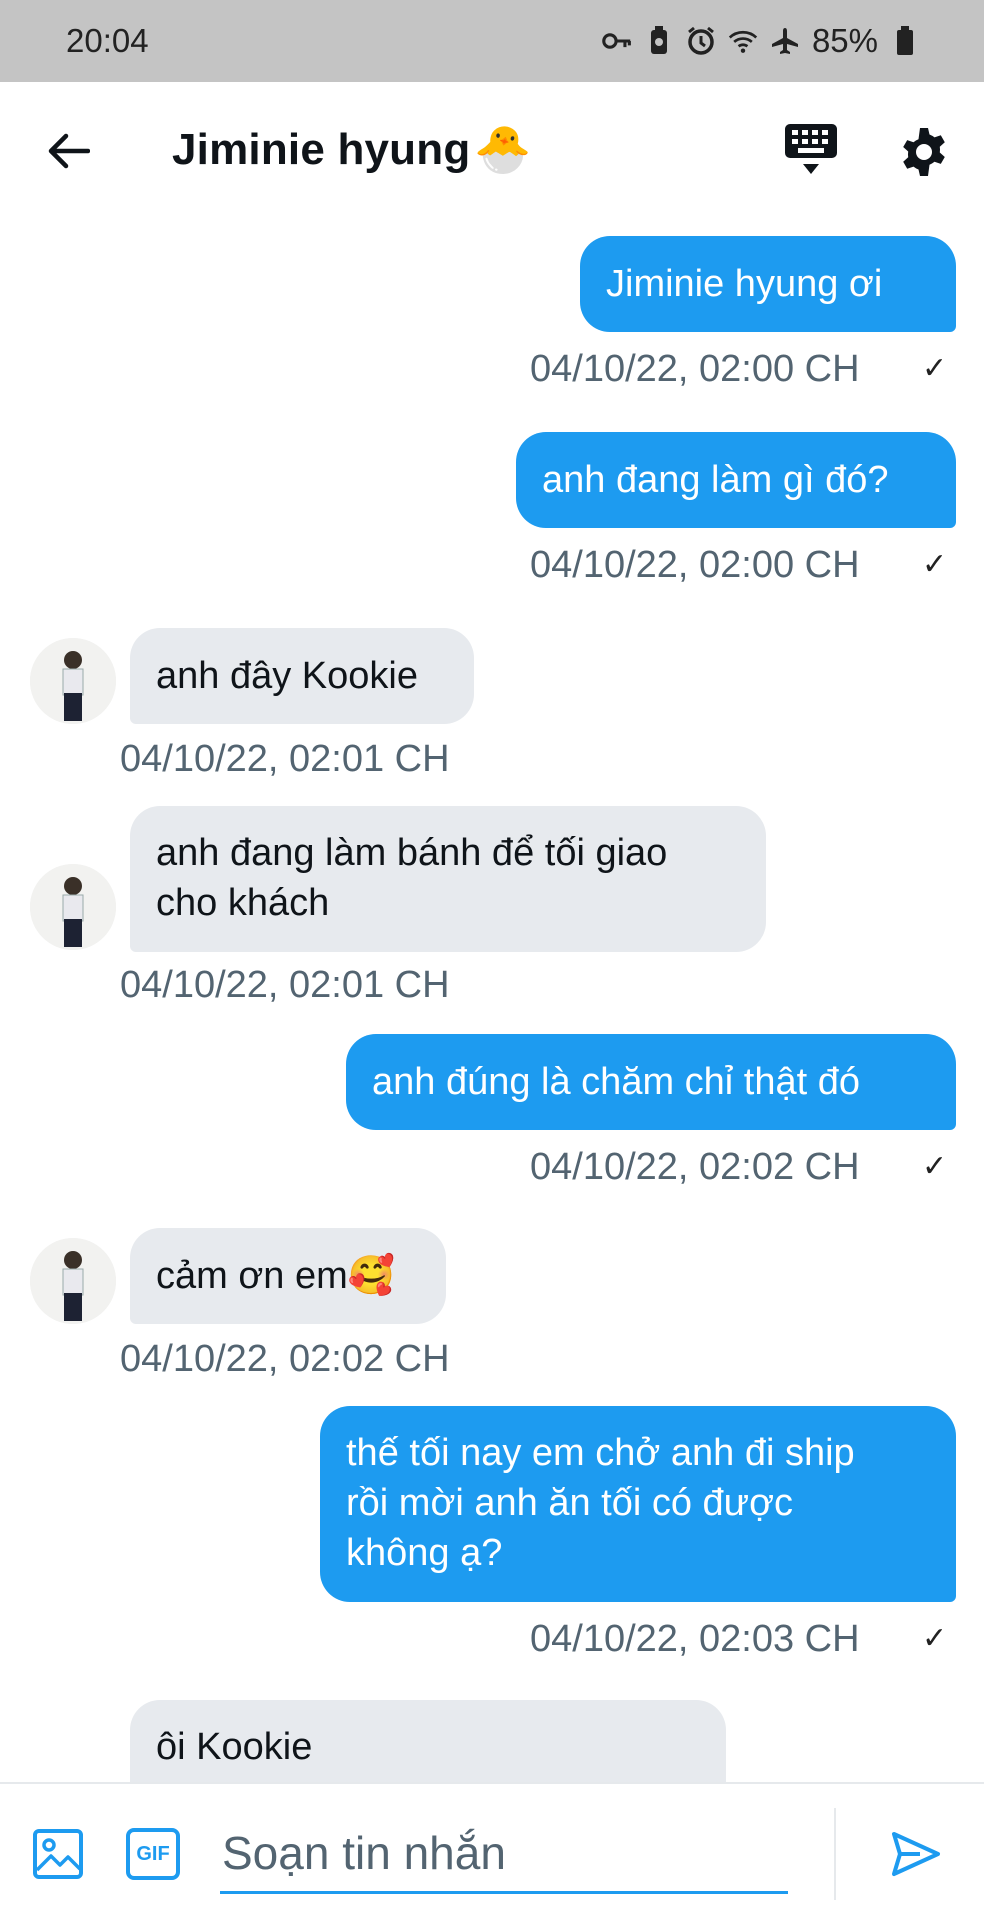 This screenshot has height=1920, width=984. I want to click on message-text-line: anh đang làm bánh để tối giao, so click(412, 853).